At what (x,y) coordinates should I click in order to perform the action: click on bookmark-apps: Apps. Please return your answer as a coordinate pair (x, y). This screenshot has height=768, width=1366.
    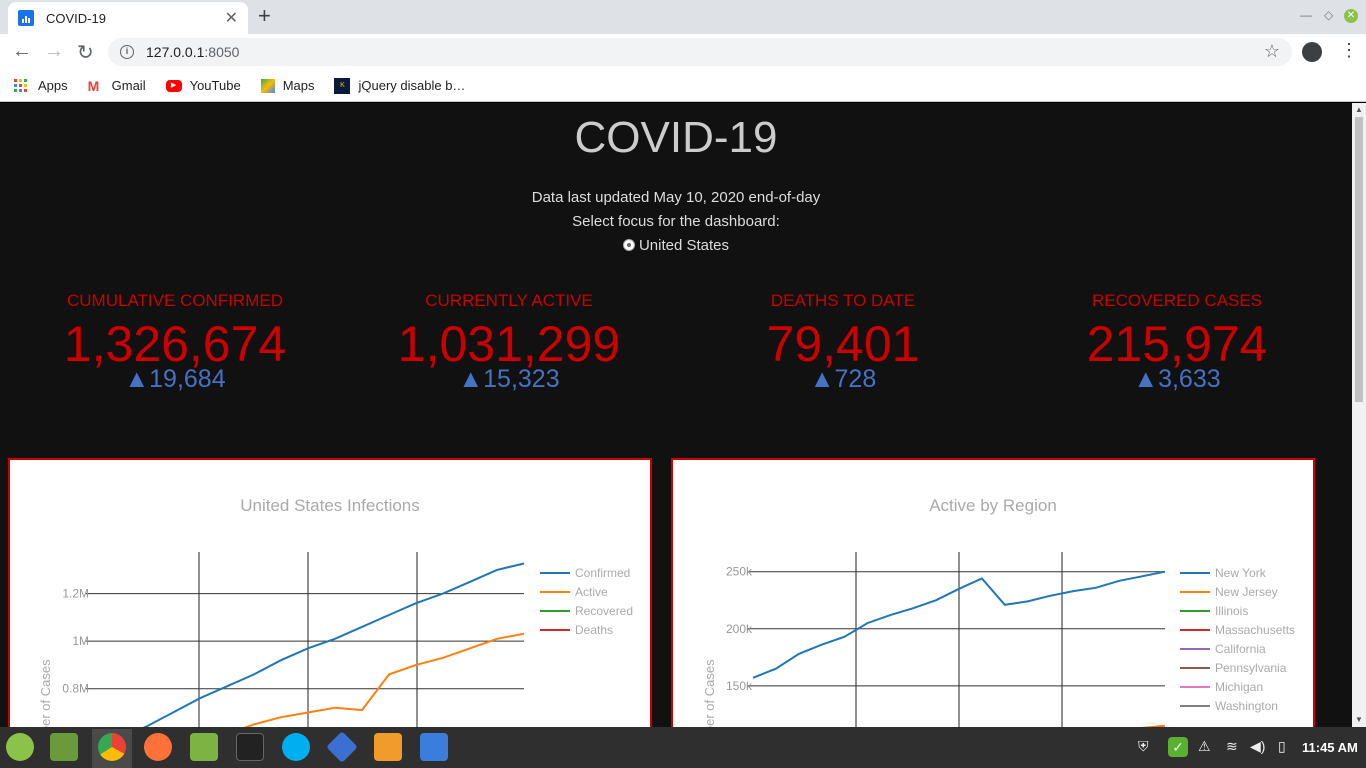
    Looking at the image, I should click on (41, 85).